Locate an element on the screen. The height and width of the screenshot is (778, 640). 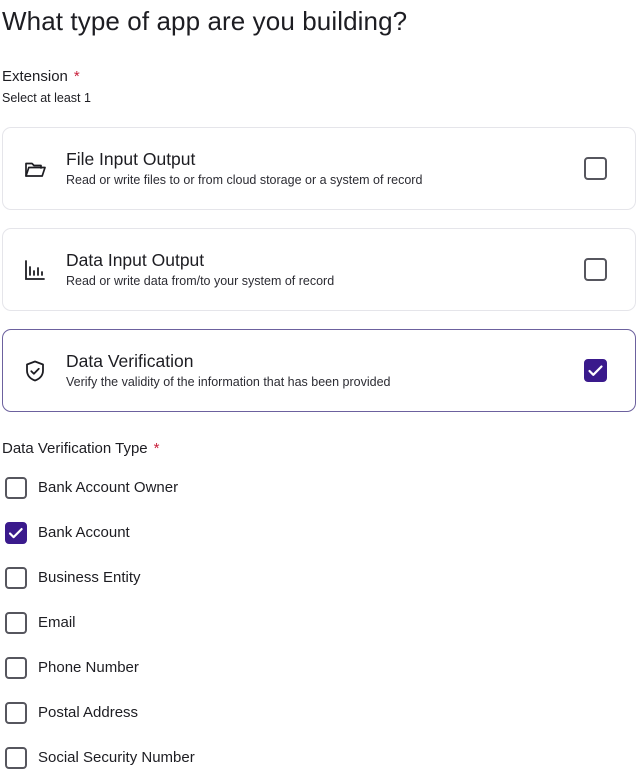
card-title: File Input Output is located at coordinates (131, 159).